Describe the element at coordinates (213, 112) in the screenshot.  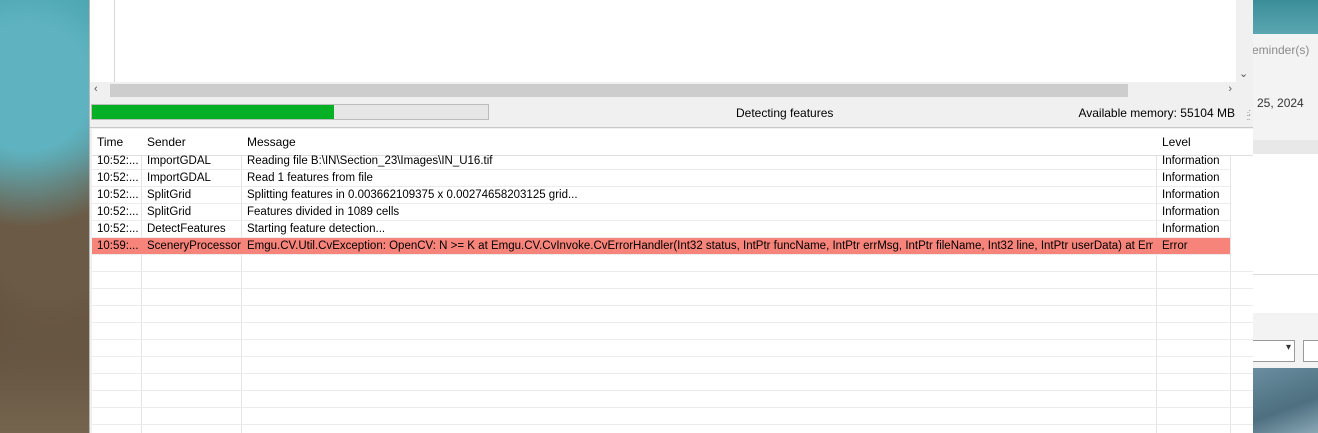
I see `progress-fill` at that location.